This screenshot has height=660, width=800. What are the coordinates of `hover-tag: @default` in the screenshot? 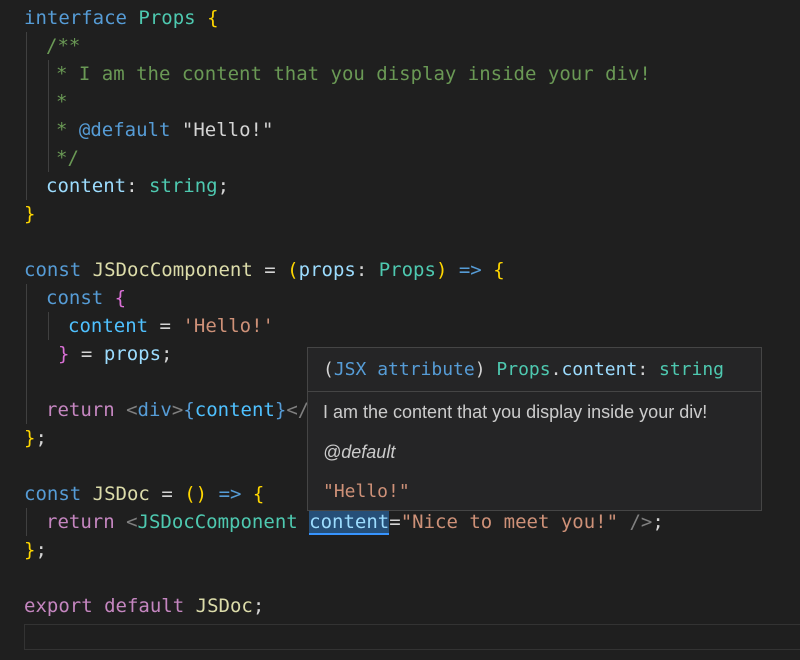 It's located at (359, 452).